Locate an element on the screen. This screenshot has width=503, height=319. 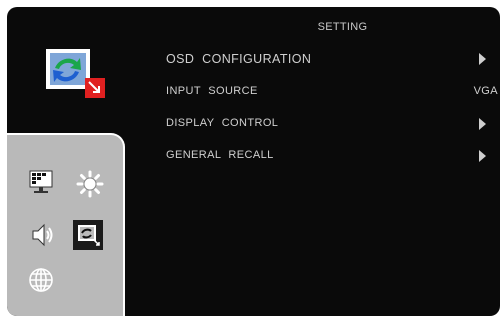
list-item-input-source: INPUT SOURCE VGA is located at coordinates (332, 94).